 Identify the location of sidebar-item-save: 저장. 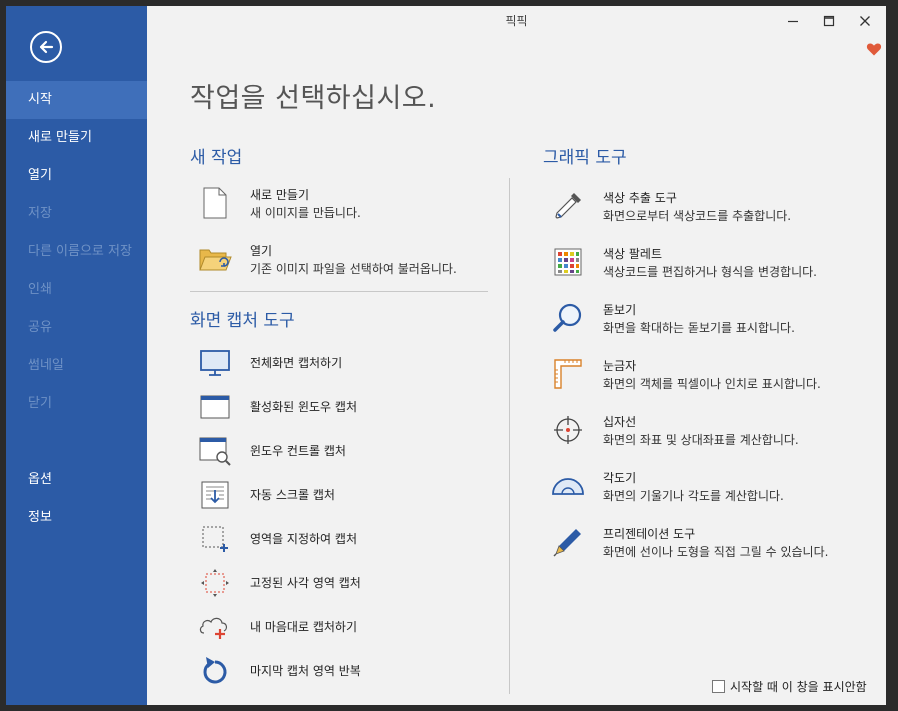
(76, 214).